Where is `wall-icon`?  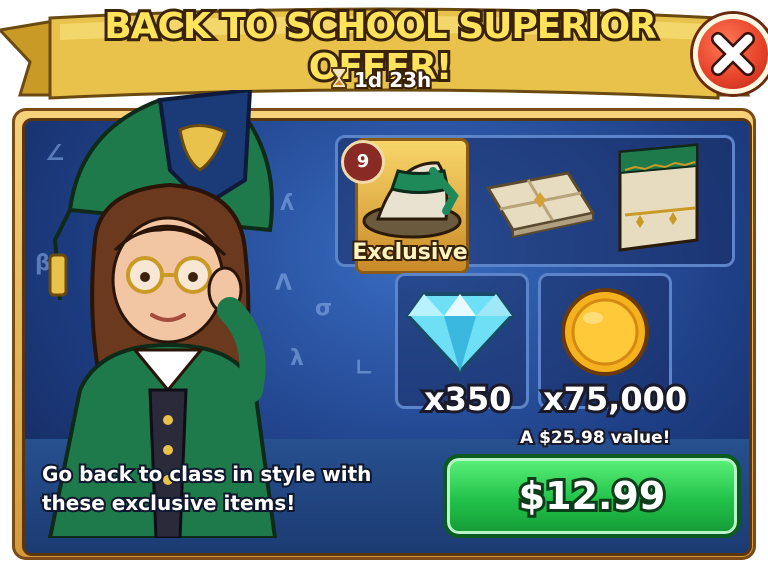 wall-icon is located at coordinates (659, 197).